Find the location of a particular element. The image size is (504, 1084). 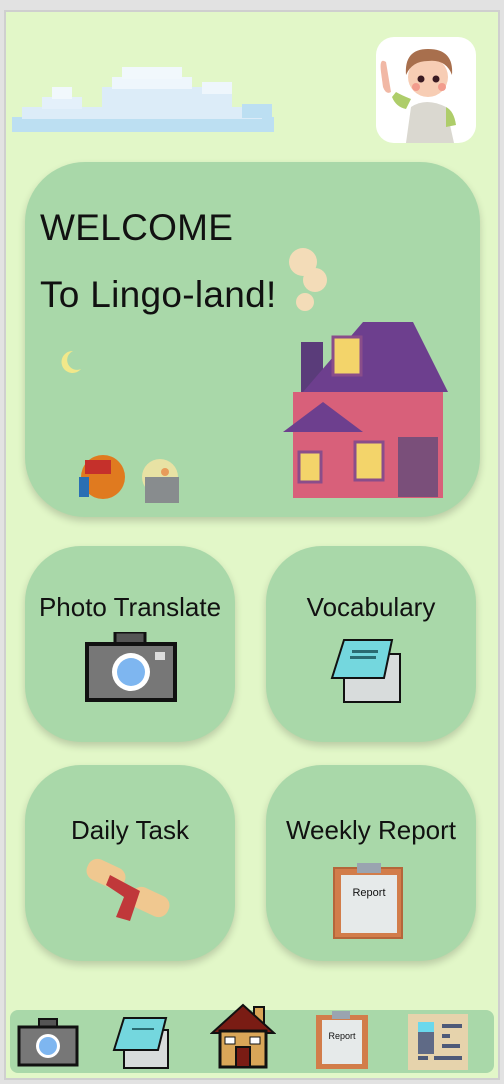

user-avatar-button is located at coordinates (426, 90).